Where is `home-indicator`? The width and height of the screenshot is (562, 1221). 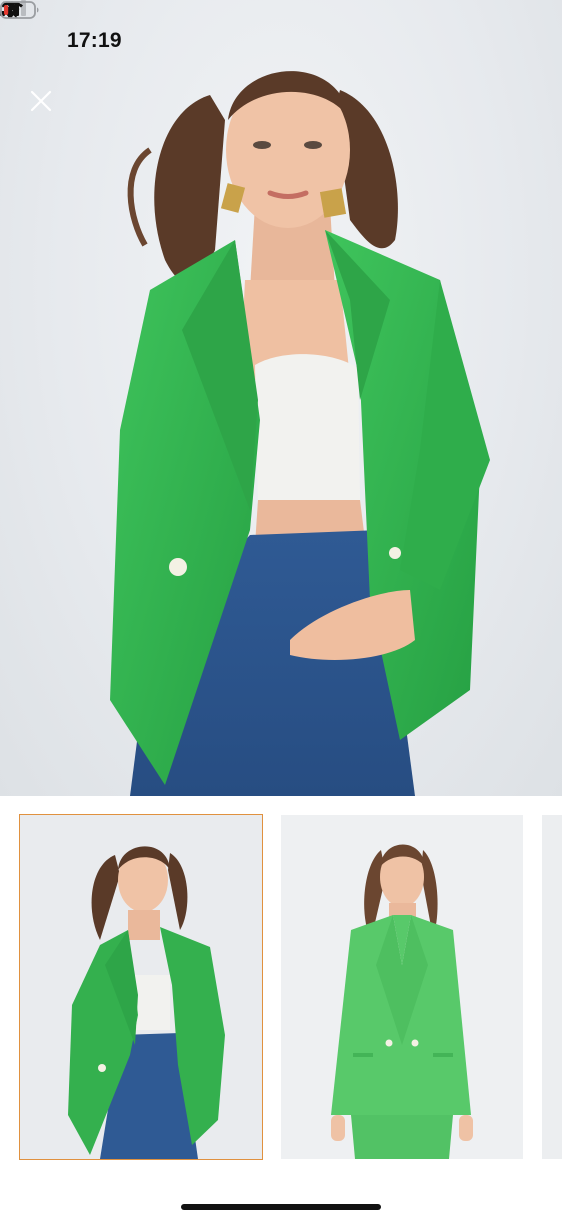 home-indicator is located at coordinates (281, 1207).